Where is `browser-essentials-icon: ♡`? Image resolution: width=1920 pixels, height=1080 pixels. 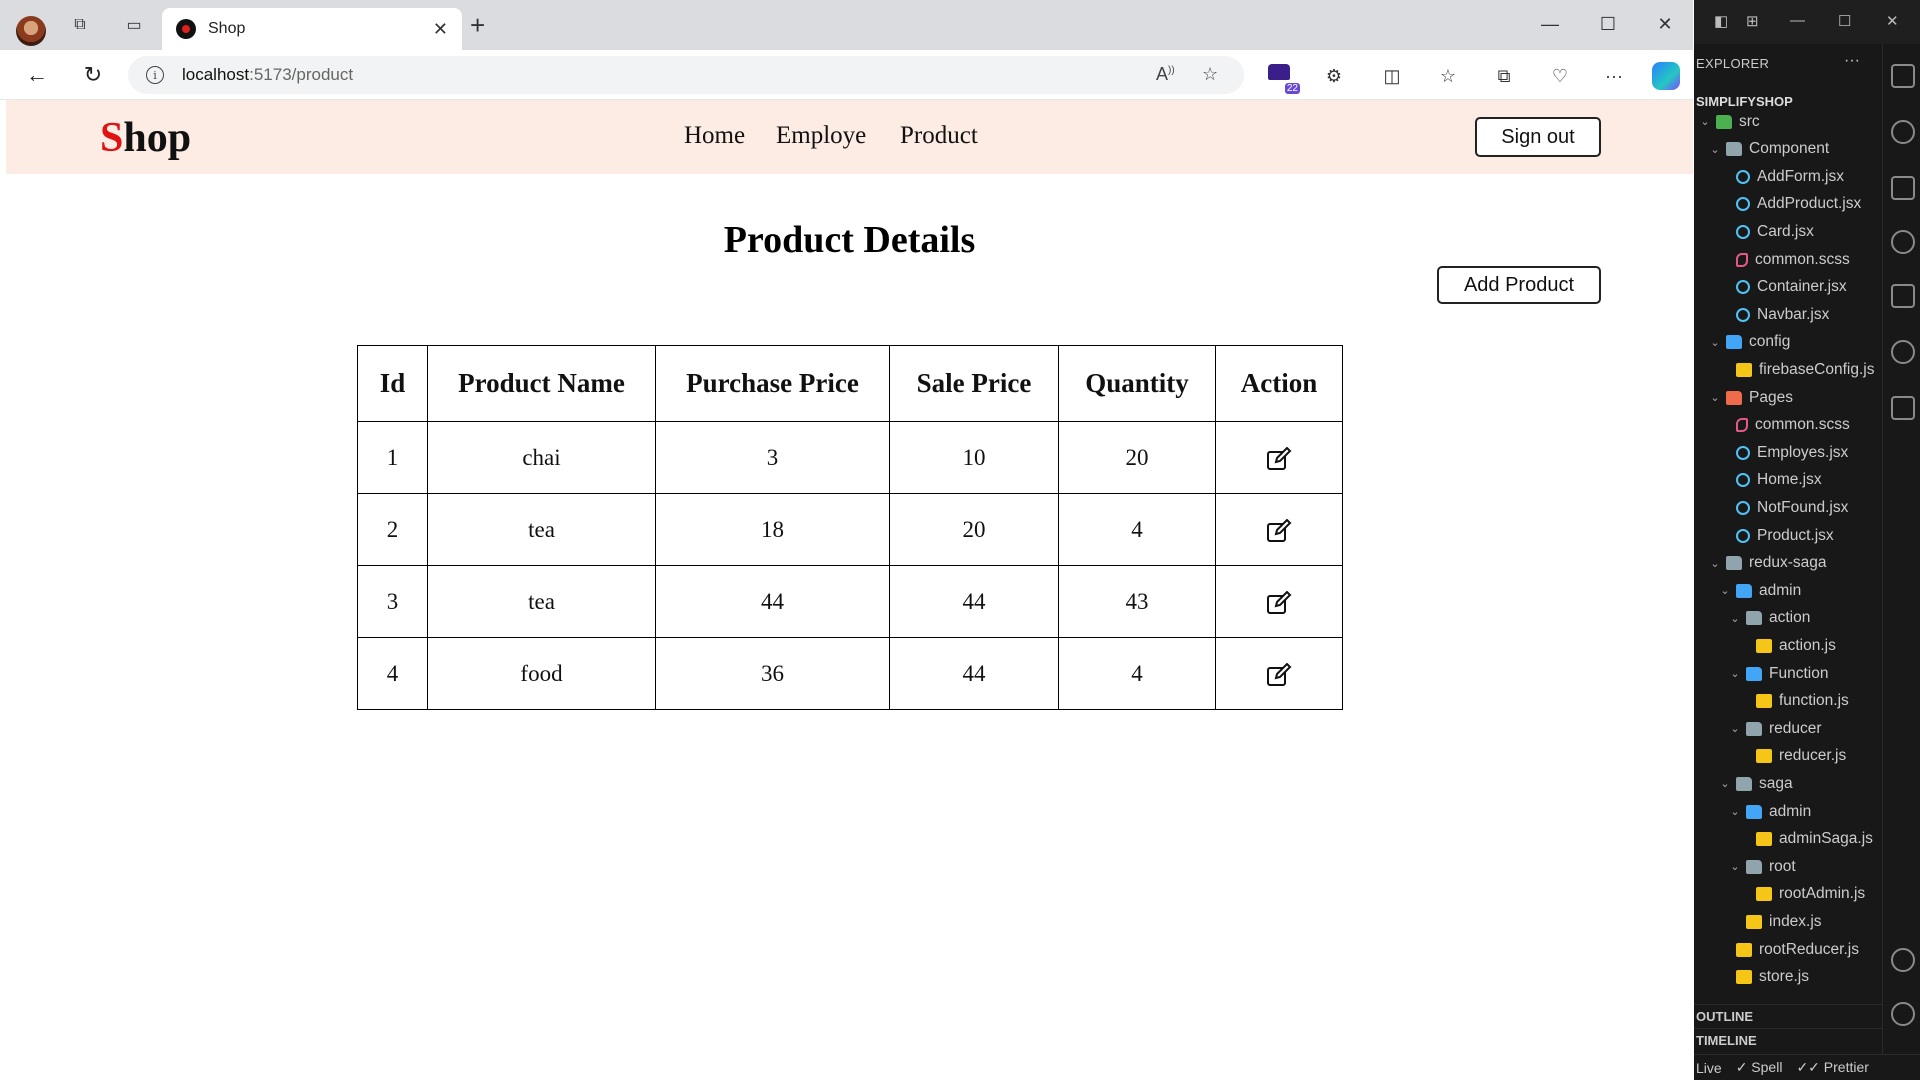
browser-essentials-icon: ♡ is located at coordinates (1560, 76).